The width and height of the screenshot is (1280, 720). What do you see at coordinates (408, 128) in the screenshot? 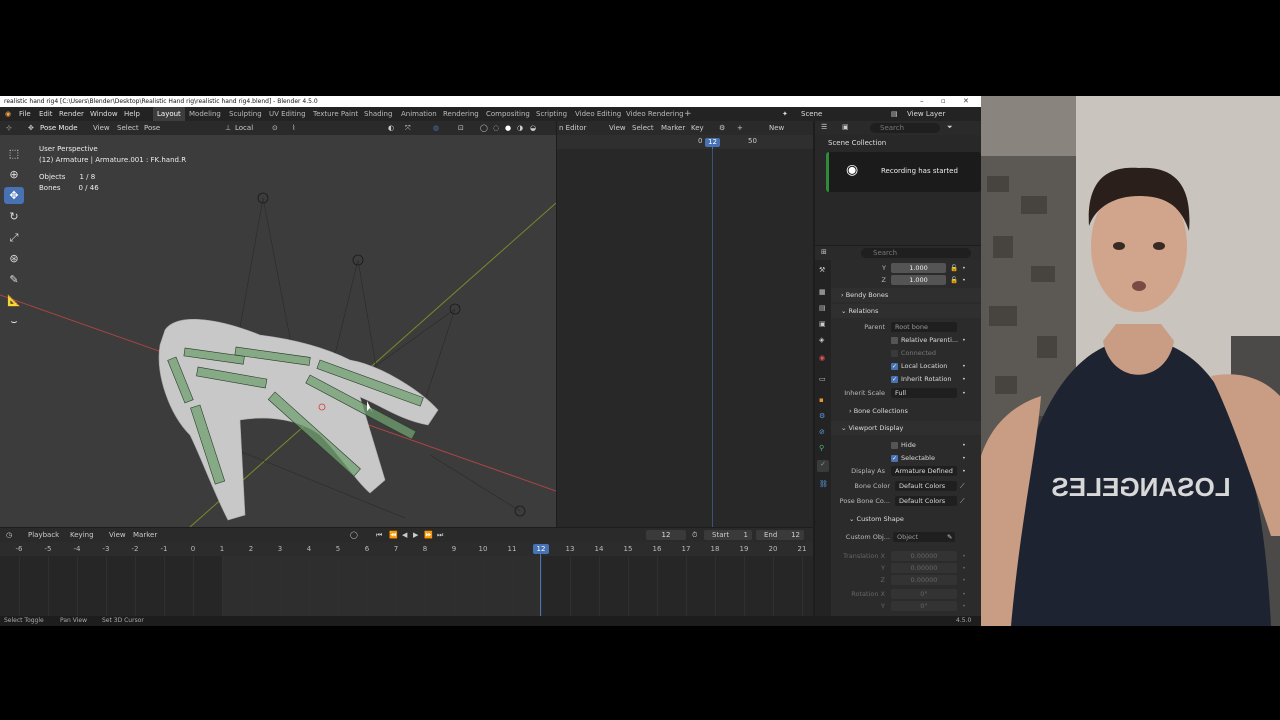
I see `gizmo-icon: ⤧` at bounding box center [408, 128].